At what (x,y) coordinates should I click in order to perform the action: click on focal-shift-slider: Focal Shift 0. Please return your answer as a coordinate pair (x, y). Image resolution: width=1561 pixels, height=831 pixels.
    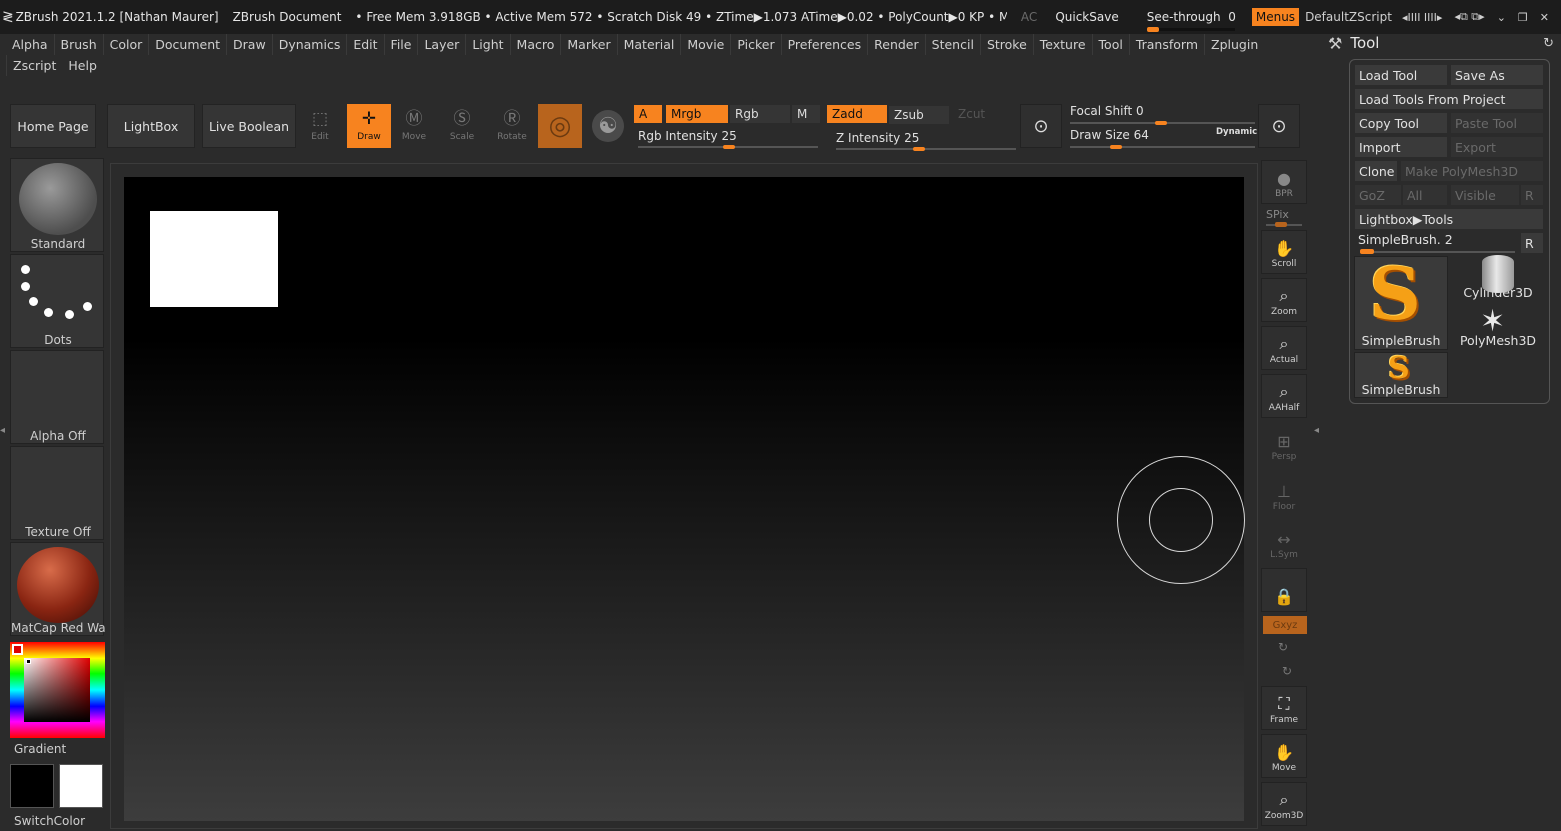
    Looking at the image, I should click on (1107, 111).